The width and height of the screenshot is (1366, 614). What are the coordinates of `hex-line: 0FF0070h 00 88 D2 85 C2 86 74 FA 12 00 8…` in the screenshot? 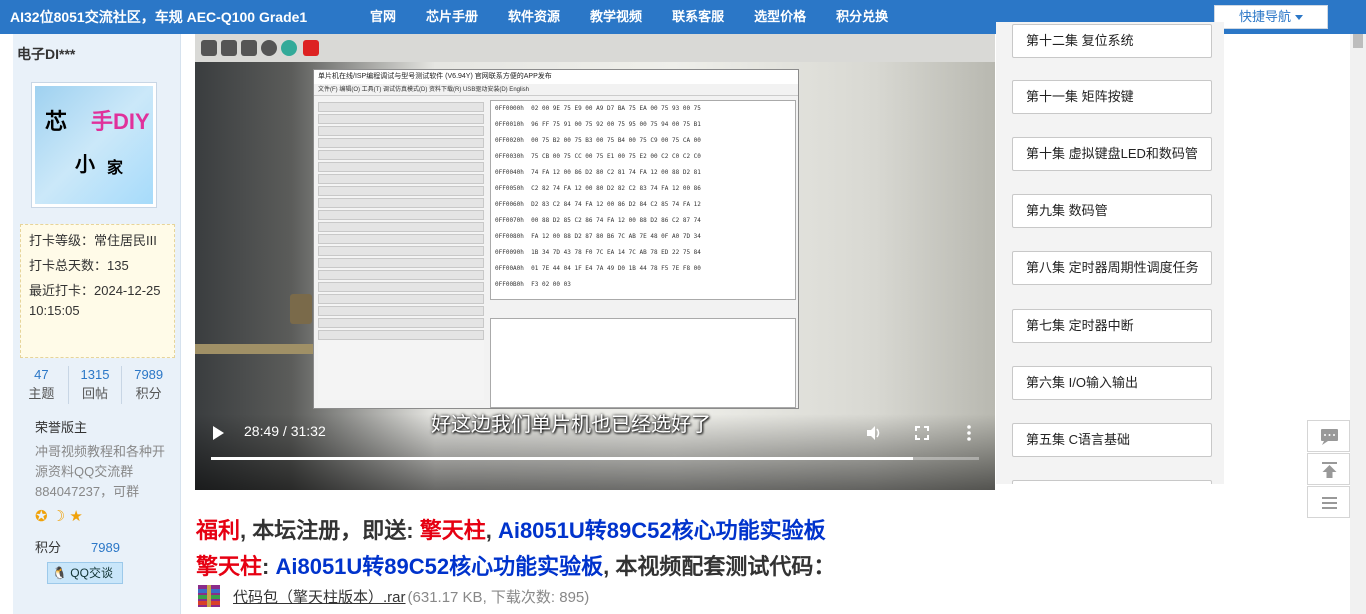 It's located at (598, 220).